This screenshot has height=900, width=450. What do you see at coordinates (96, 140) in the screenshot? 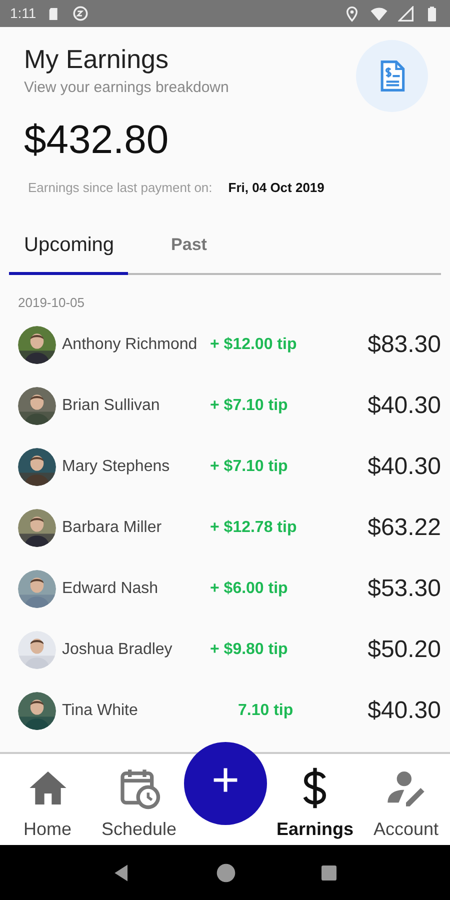
I see `earnings-total: $432.80` at bounding box center [96, 140].